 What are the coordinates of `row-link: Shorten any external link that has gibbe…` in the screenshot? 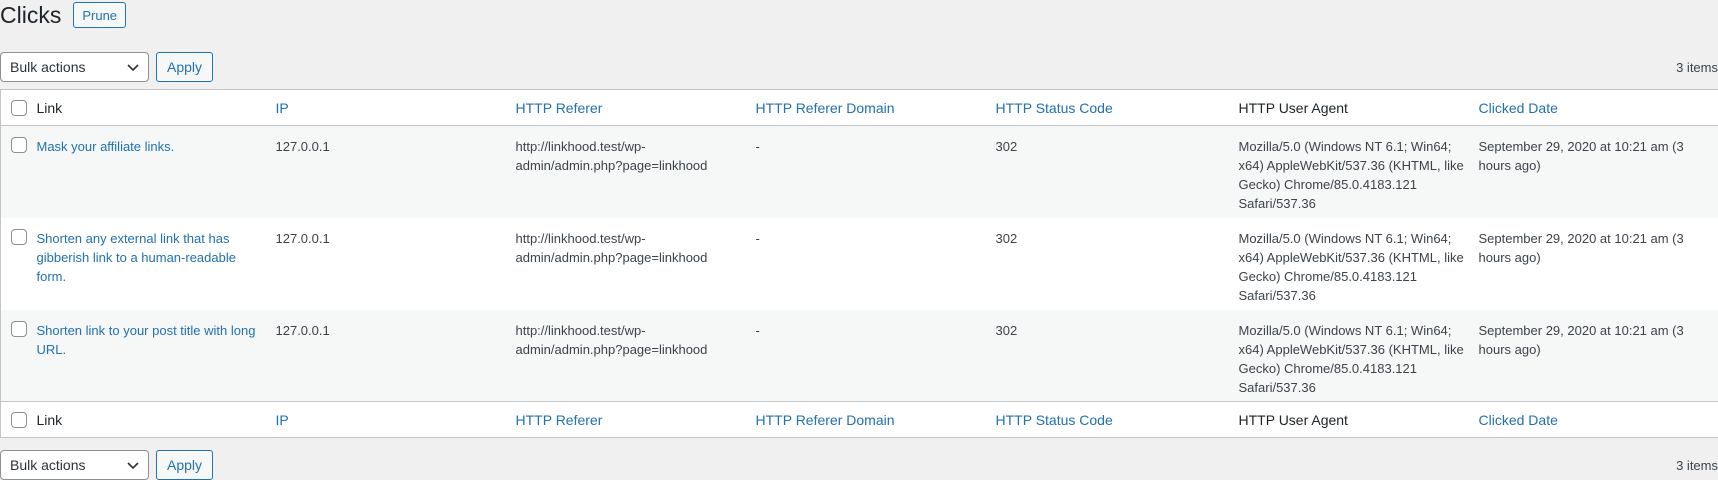 It's located at (136, 257).